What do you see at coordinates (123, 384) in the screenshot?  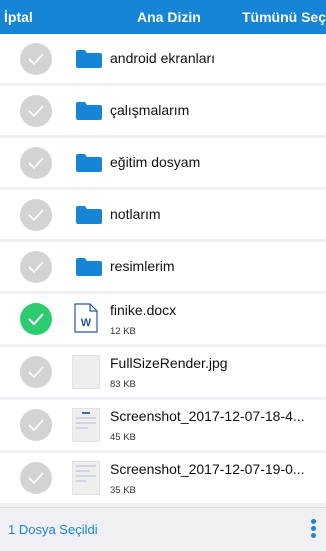 I see `file-size: 83 KB` at bounding box center [123, 384].